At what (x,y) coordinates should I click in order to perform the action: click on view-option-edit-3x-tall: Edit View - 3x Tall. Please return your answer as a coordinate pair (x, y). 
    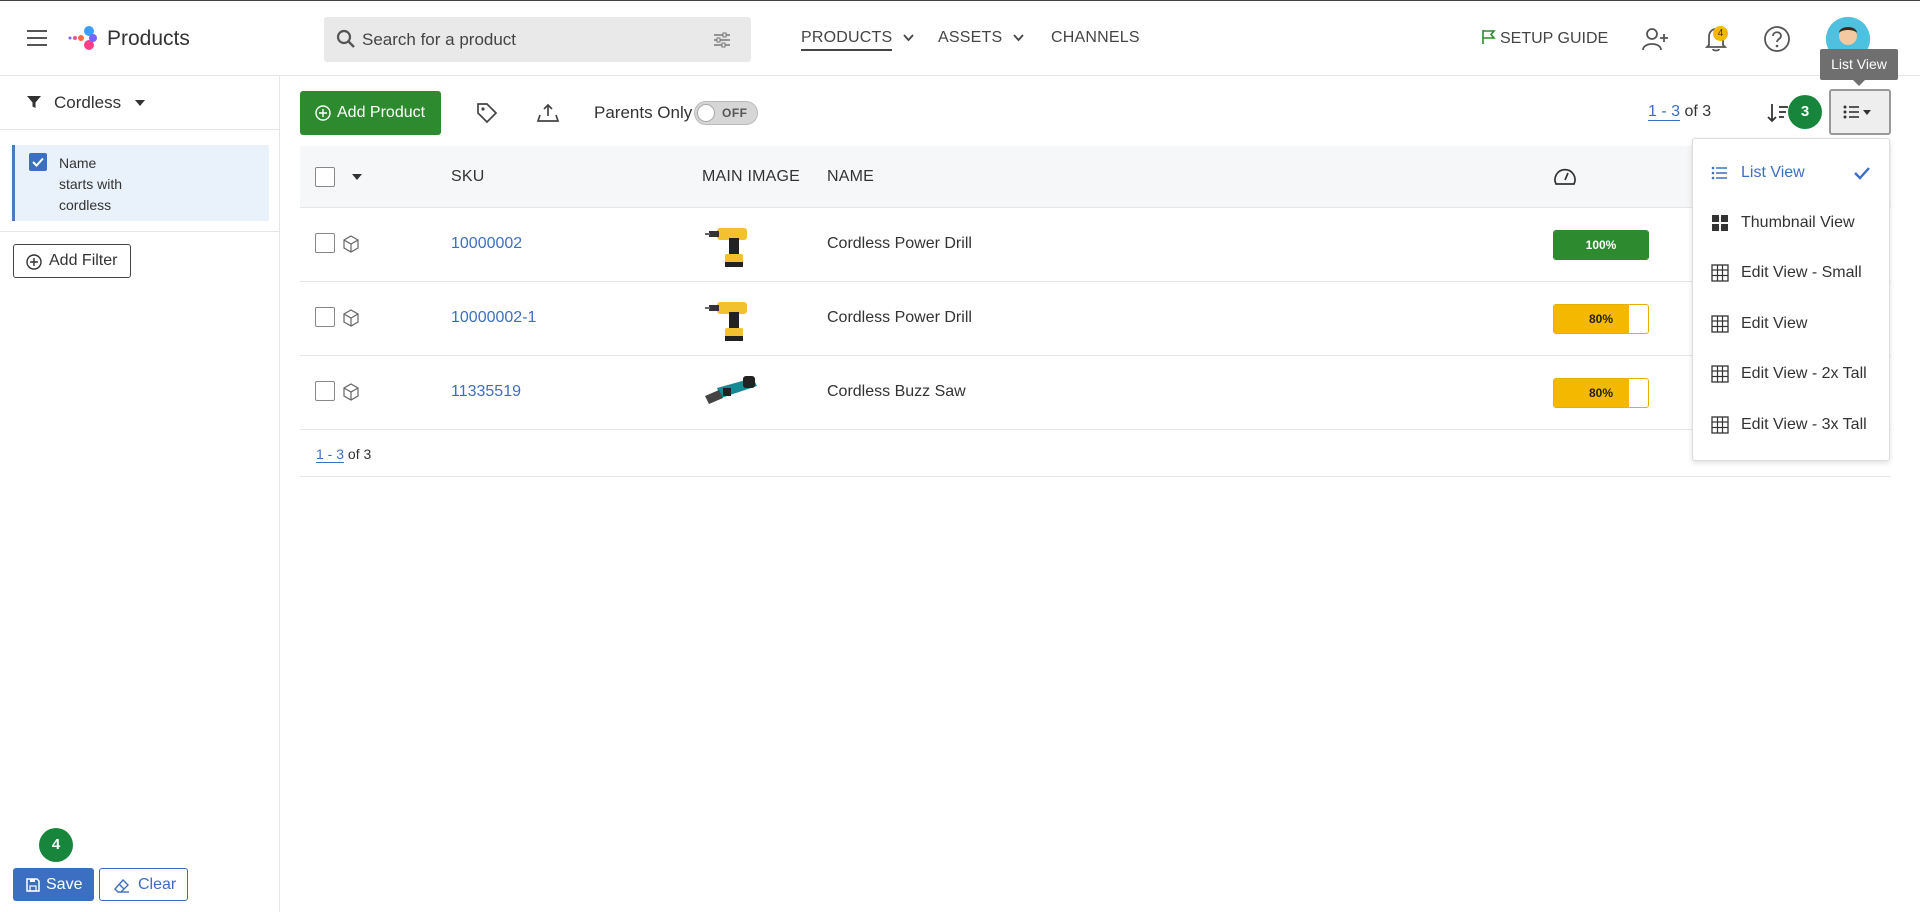
    Looking at the image, I should click on (1791, 425).